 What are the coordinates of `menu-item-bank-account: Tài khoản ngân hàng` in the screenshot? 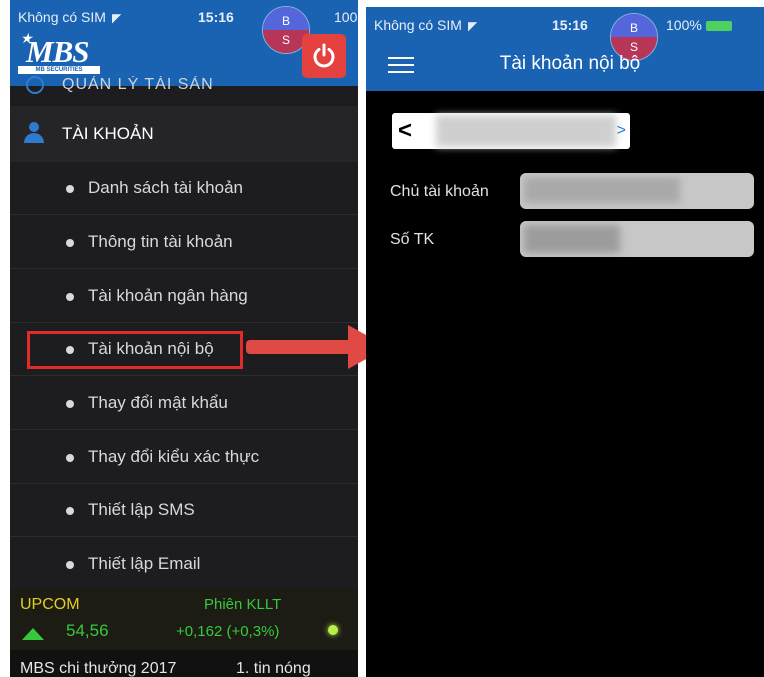 It's located at (184, 296).